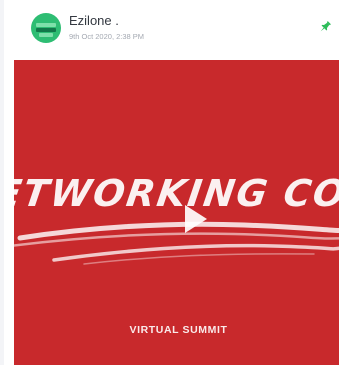 Image resolution: width=339 pixels, height=365 pixels. I want to click on play-icon, so click(193, 219).